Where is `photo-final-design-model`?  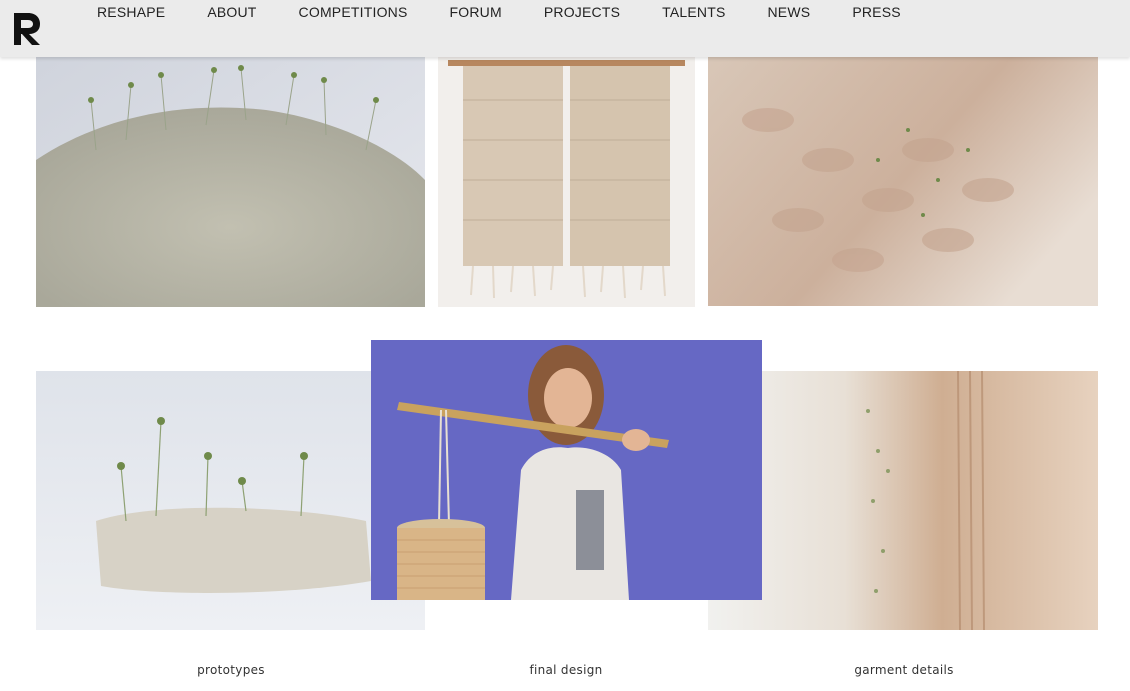 photo-final-design-model is located at coordinates (566, 470).